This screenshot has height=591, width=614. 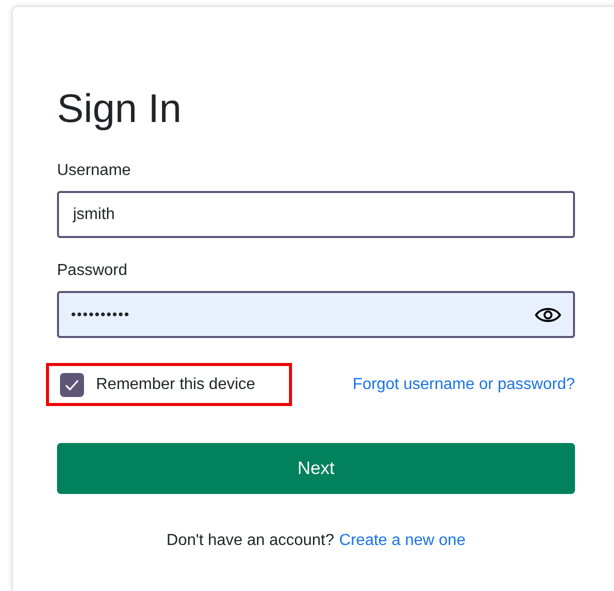 I want to click on checkbox, so click(x=72, y=384).